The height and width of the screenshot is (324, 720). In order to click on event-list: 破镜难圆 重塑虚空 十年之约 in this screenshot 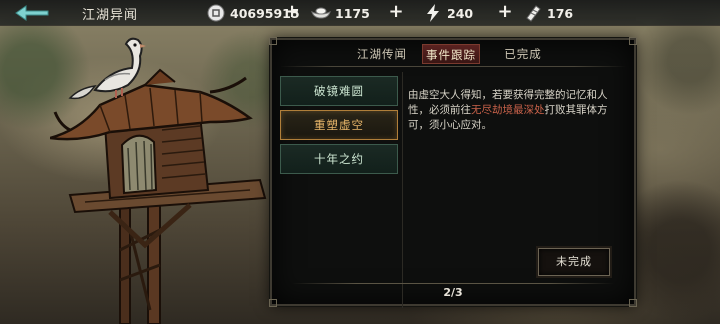, I will do `click(338, 185)`.